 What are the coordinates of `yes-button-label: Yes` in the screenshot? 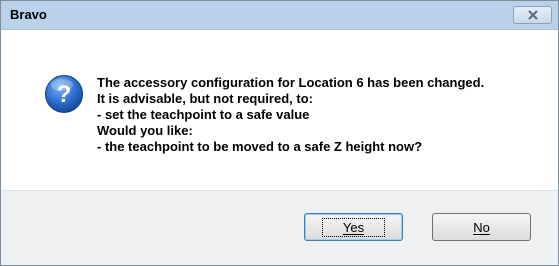 It's located at (353, 227).